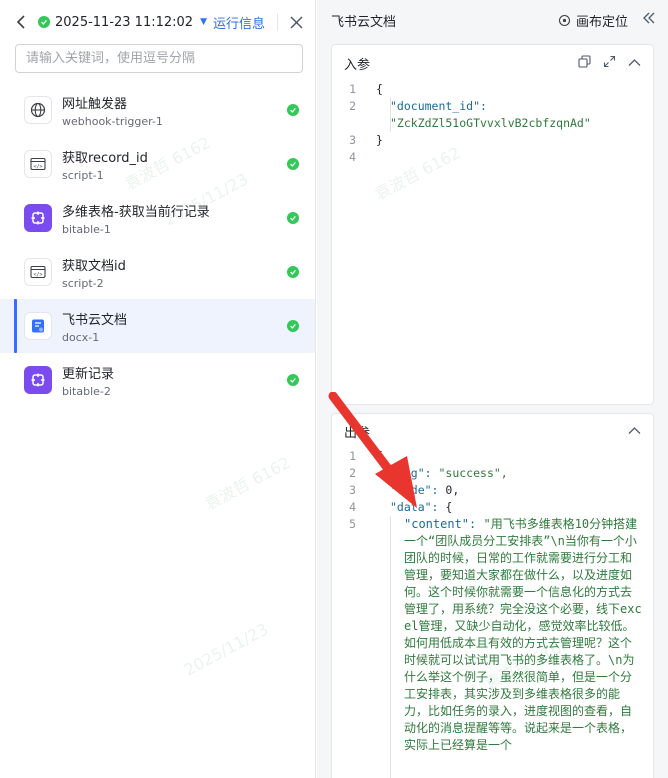 This screenshot has width=668, height=778. I want to click on json-key: "code":, so click(414, 490).